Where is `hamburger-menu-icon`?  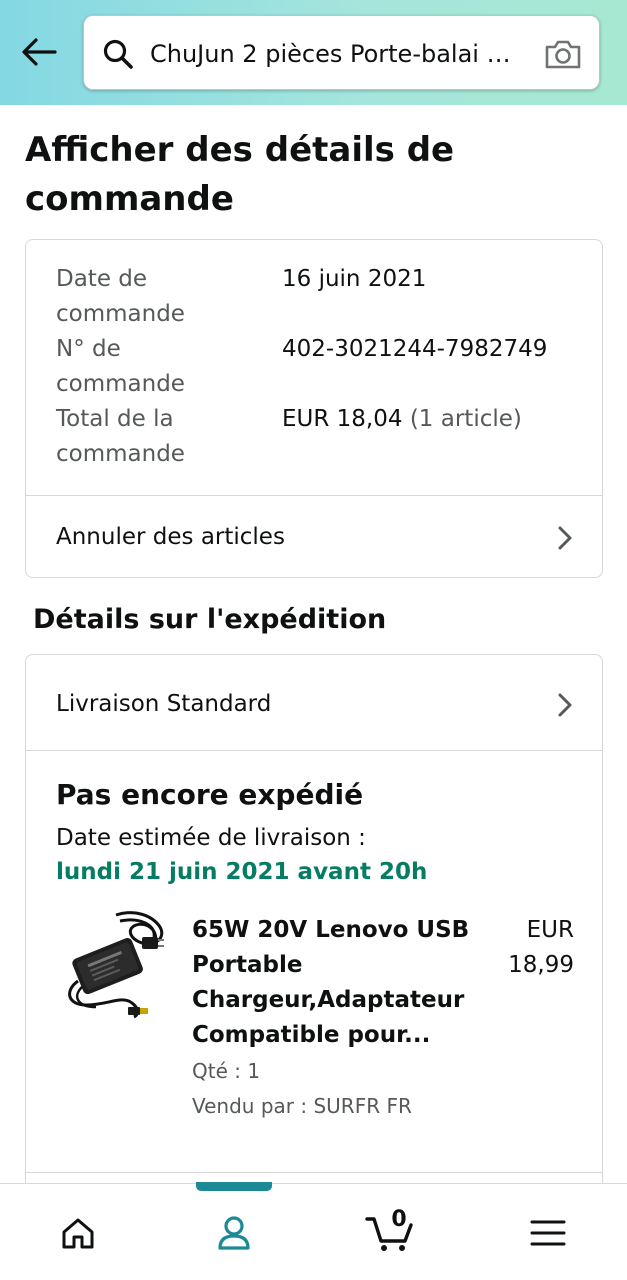
hamburger-menu-icon is located at coordinates (548, 1232).